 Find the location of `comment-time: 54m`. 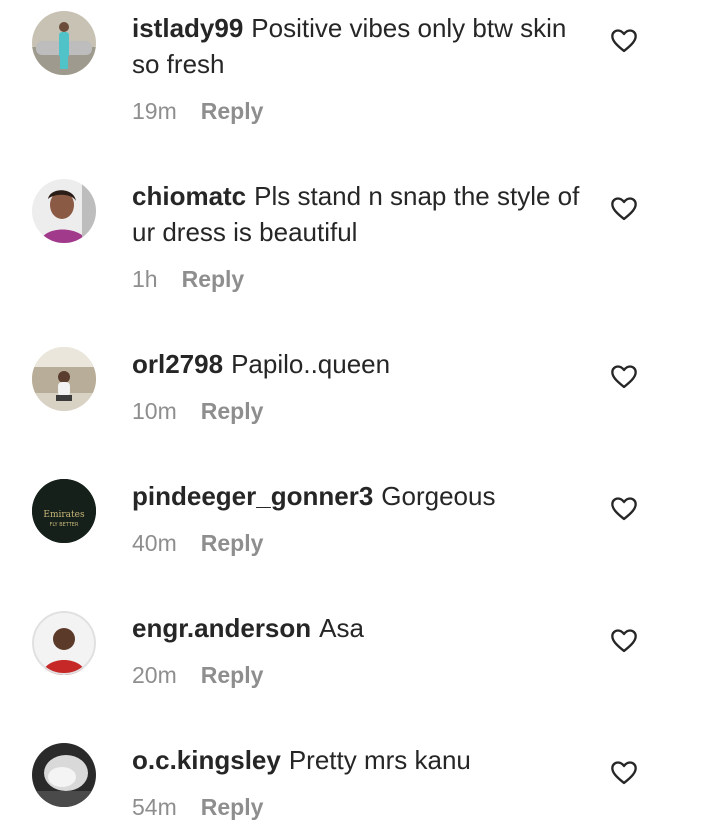

comment-time: 54m is located at coordinates (154, 807).